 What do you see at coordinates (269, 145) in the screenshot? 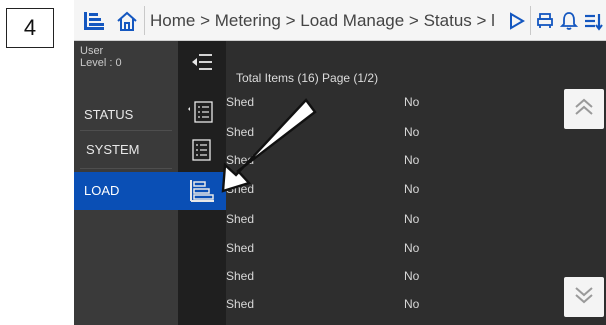
I see `pointer-arrow` at bounding box center [269, 145].